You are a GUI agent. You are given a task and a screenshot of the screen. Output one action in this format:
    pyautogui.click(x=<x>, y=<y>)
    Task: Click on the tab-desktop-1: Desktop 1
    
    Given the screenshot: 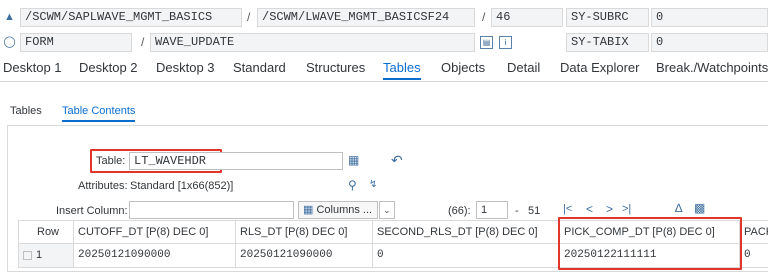 What is the action you would take?
    pyautogui.click(x=32, y=67)
    